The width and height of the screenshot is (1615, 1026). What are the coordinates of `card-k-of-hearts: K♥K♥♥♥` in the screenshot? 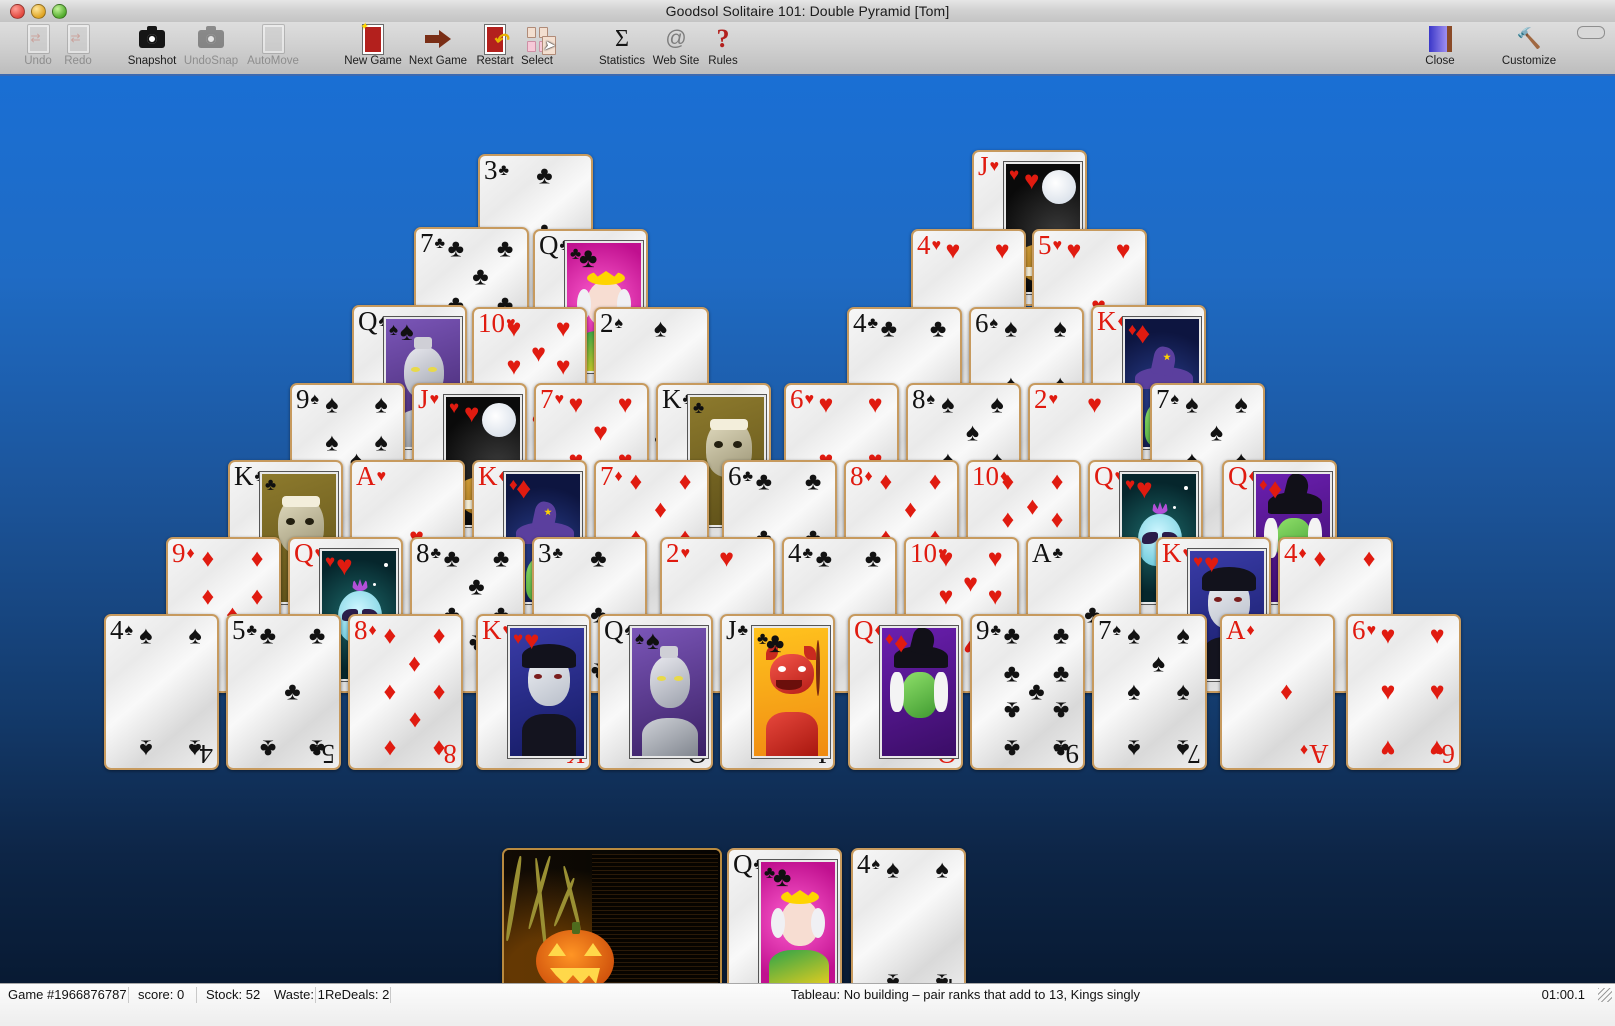 It's located at (533, 692).